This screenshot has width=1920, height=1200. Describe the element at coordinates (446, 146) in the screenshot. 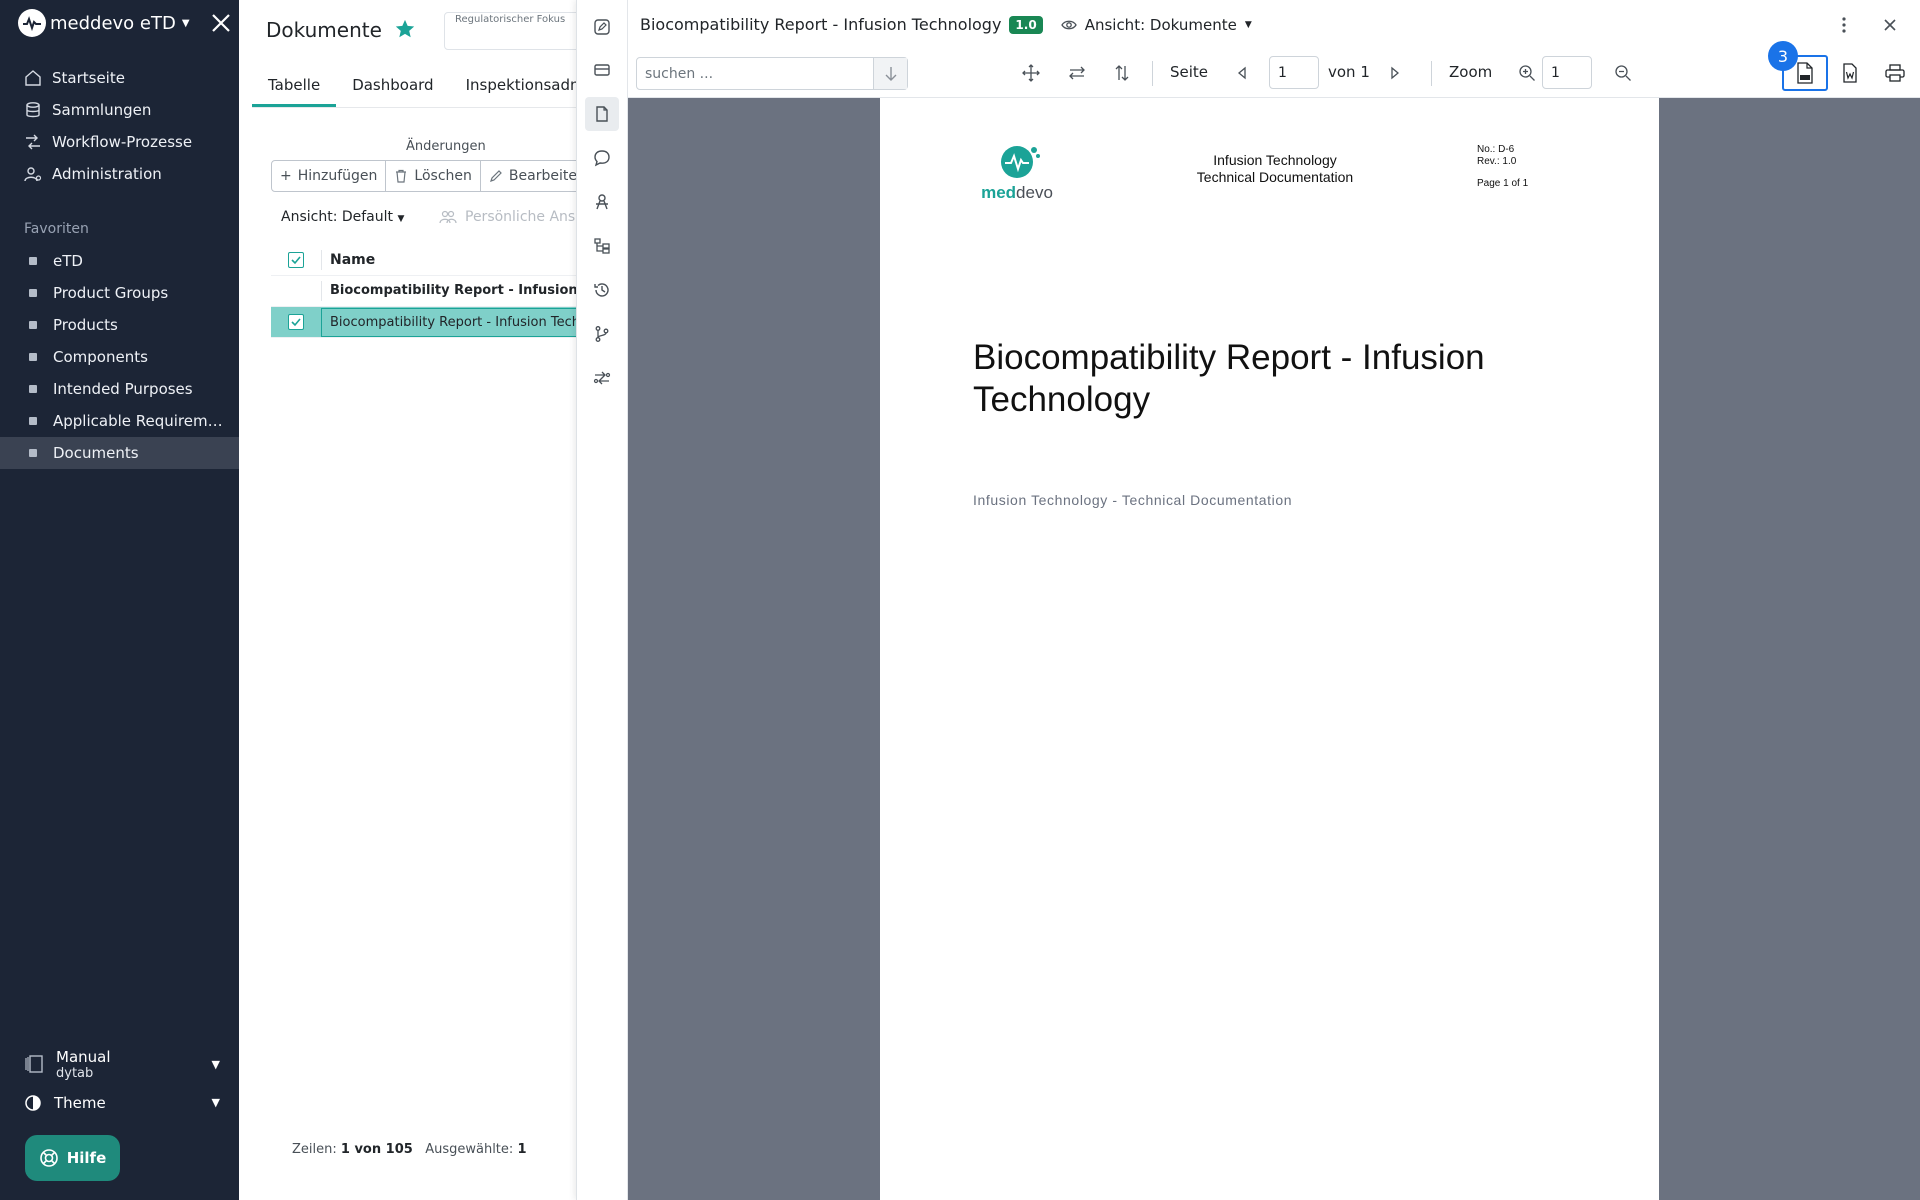

I see `changes-label: Änderungen` at that location.